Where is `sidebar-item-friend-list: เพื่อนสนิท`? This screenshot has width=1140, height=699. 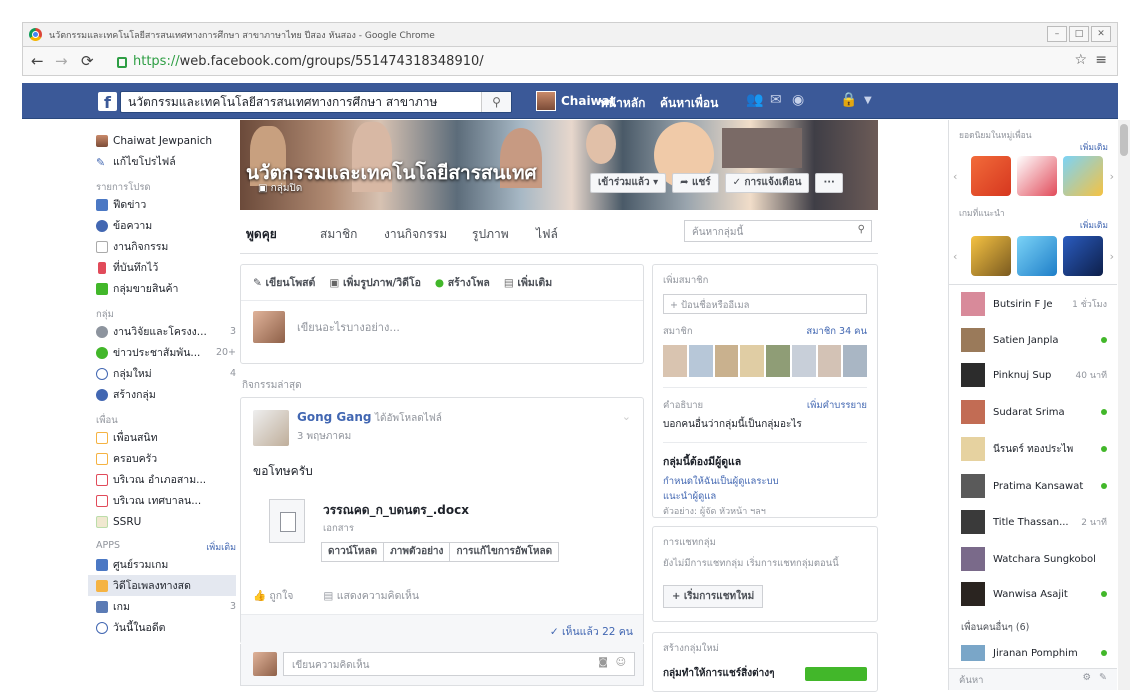
sidebar-item-friend-list: เพื่อนสนิท is located at coordinates (166, 437).